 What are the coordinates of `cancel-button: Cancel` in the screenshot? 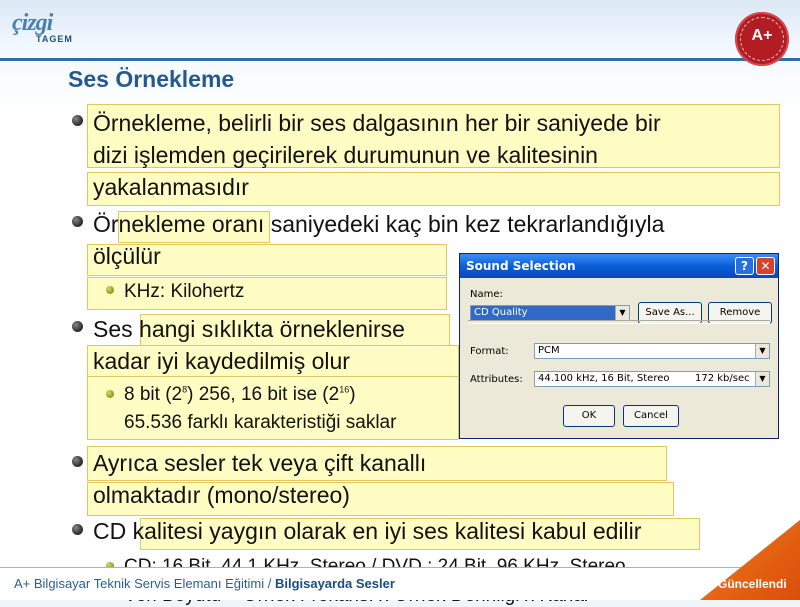 It's located at (651, 416).